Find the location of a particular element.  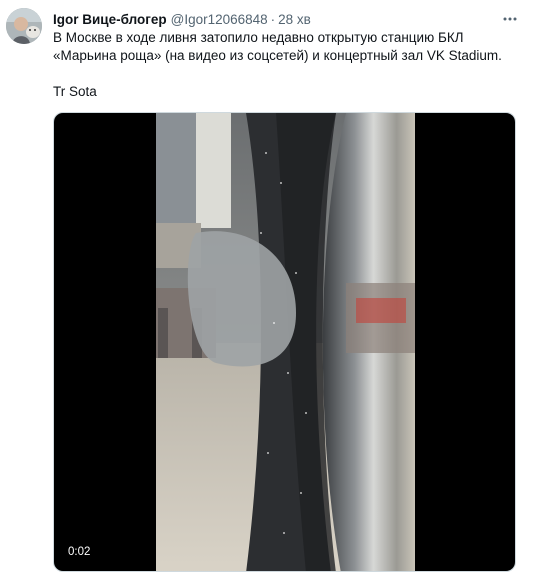

video-duration: 0:02 is located at coordinates (79, 552).